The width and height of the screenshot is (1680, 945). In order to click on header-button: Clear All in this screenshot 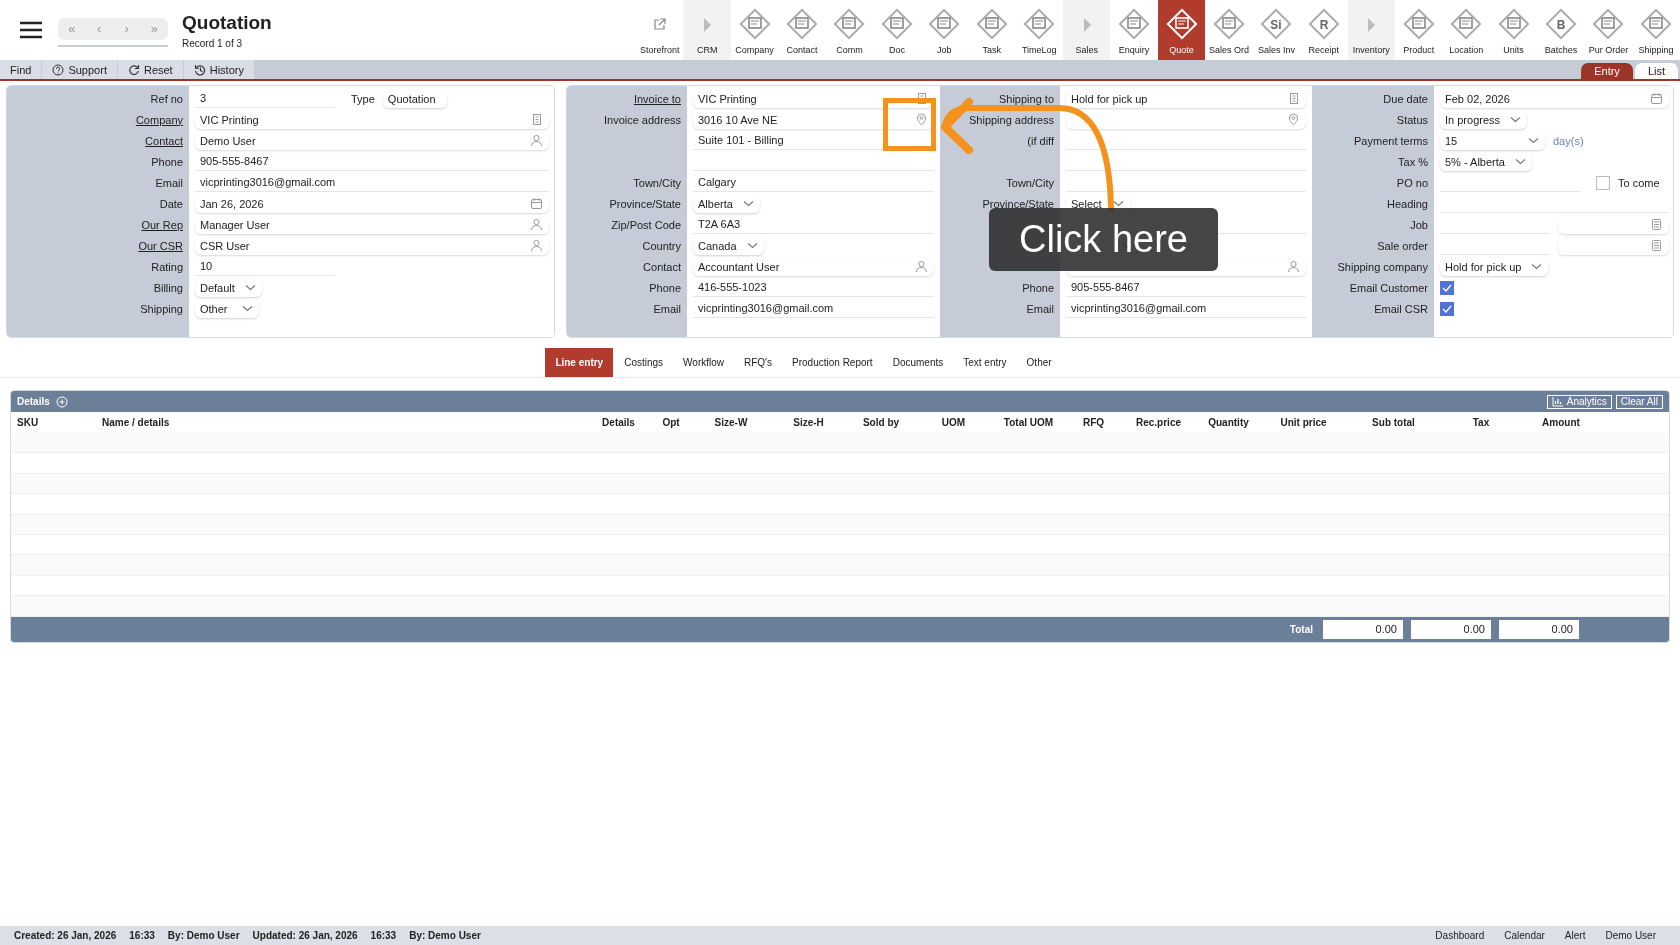, I will do `click(1639, 401)`.